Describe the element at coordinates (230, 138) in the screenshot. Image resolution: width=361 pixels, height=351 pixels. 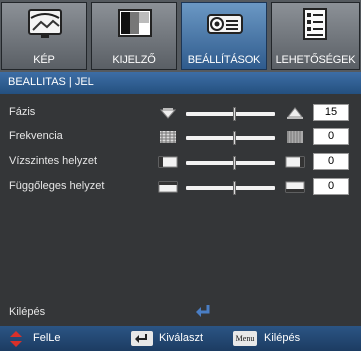
I see `frequency-slider-track` at that location.